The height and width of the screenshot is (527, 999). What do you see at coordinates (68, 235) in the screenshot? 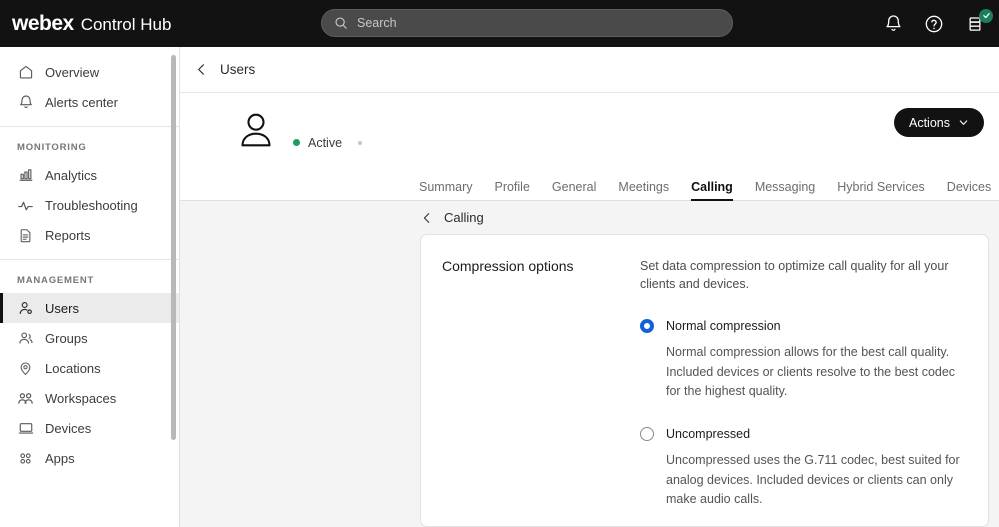
I see `sidebar-item-label: Reports` at bounding box center [68, 235].